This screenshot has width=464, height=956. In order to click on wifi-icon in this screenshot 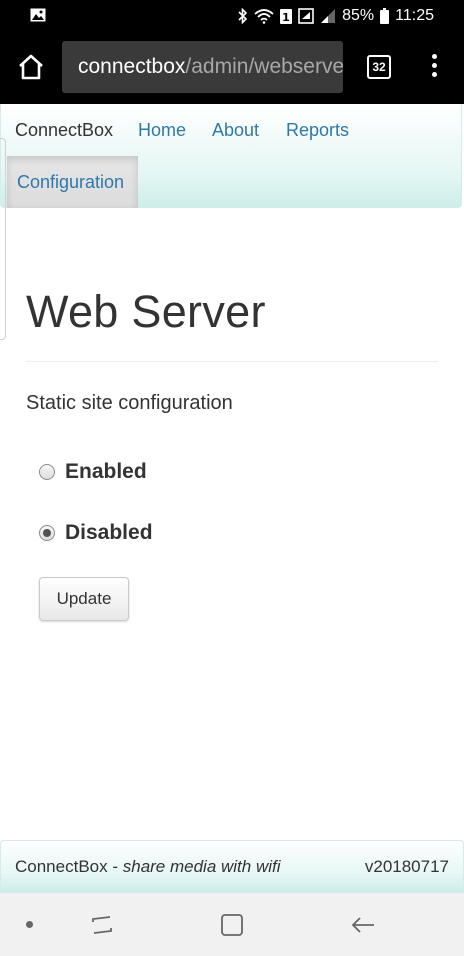, I will do `click(264, 16)`.